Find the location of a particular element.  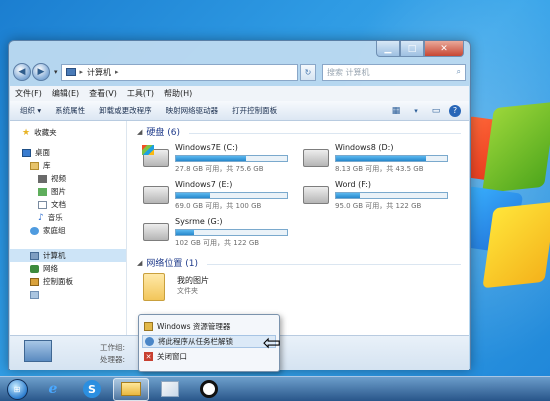

close-button: ✕ is located at coordinates (444, 49).